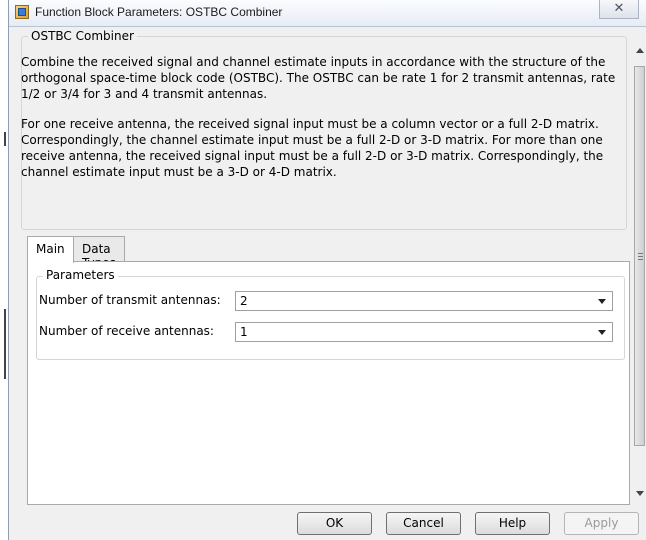 The image size is (646, 540). What do you see at coordinates (99, 253) in the screenshot?
I see `tab-data-types: Data Types` at bounding box center [99, 253].